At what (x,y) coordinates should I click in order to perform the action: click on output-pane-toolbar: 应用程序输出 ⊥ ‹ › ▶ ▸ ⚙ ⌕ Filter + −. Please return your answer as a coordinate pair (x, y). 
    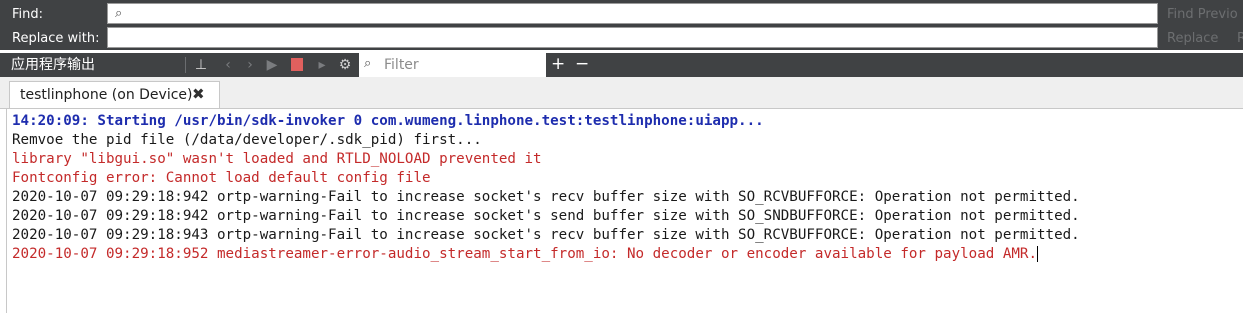
    Looking at the image, I should click on (621, 65).